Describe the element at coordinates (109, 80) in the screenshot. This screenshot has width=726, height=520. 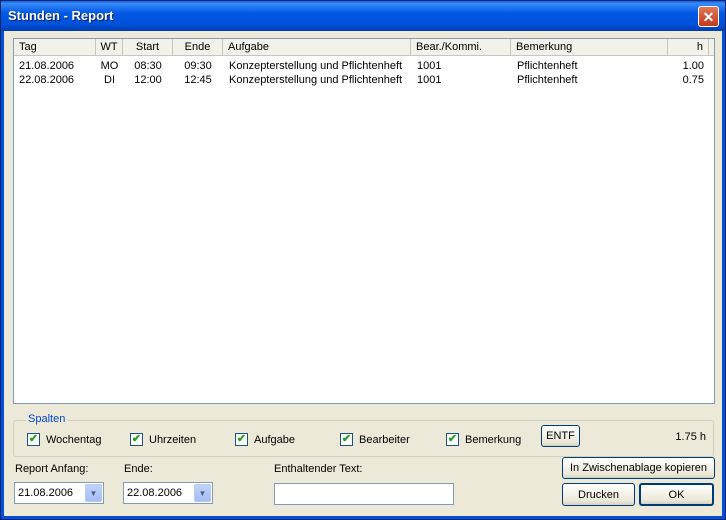
I see `cell-wt: DI` at that location.